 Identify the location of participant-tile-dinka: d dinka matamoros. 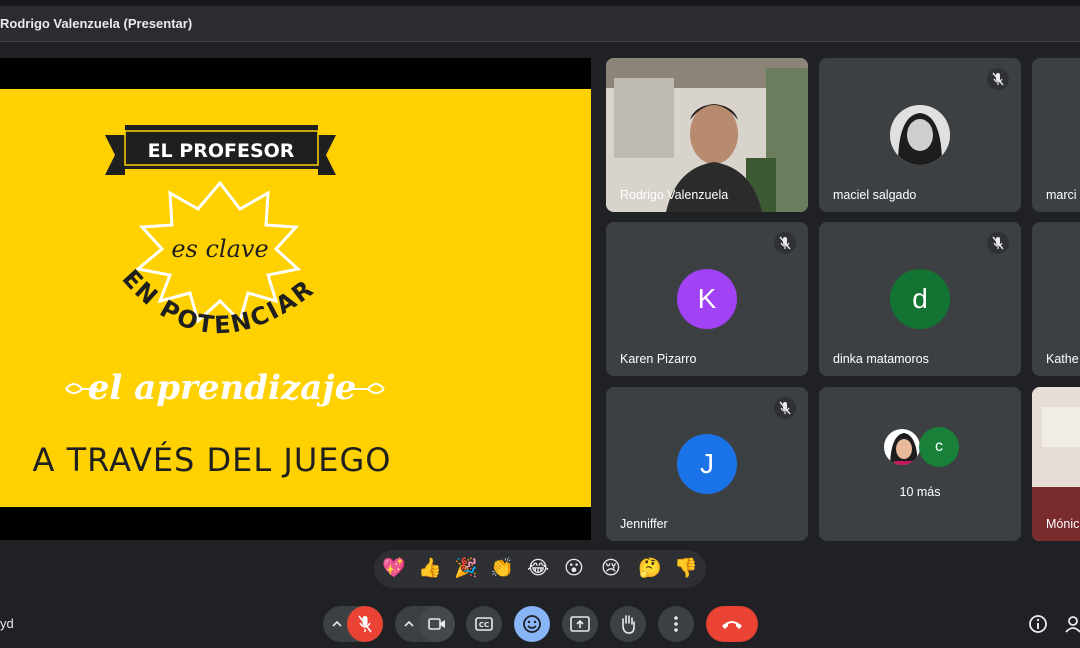
(920, 299).